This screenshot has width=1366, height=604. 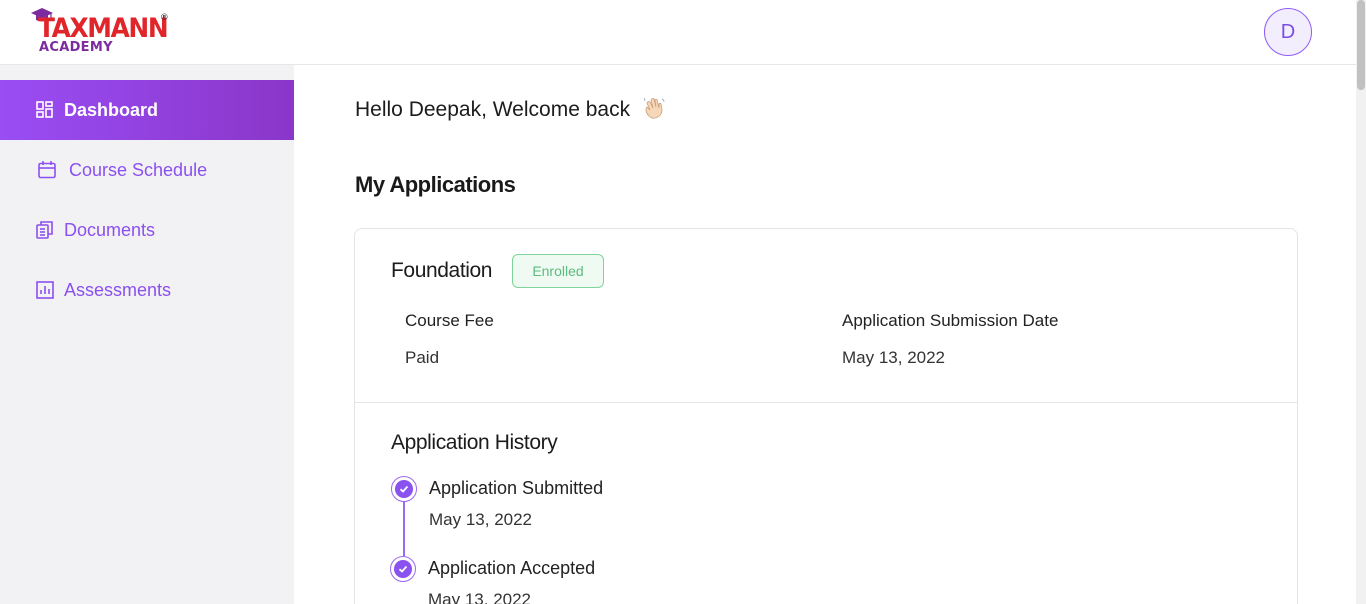 I want to click on submission-date-value: May 13, 2022, so click(x=894, y=357).